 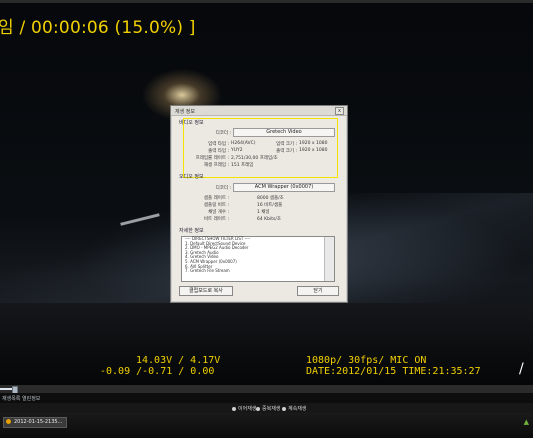 I want to click on option-resume-play: 이어재생, so click(x=244, y=408).